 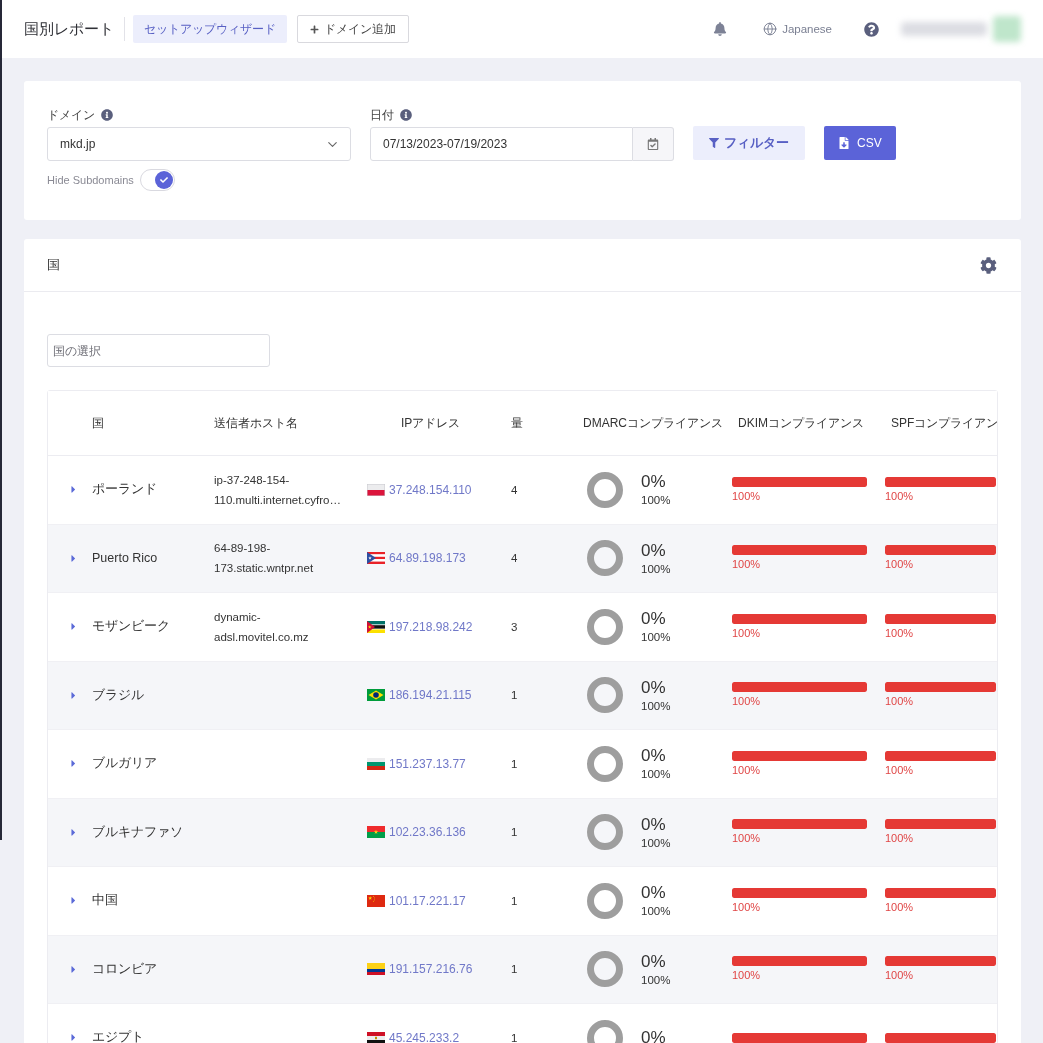 I want to click on puerto-rico-flag-icon, so click(x=376, y=558).